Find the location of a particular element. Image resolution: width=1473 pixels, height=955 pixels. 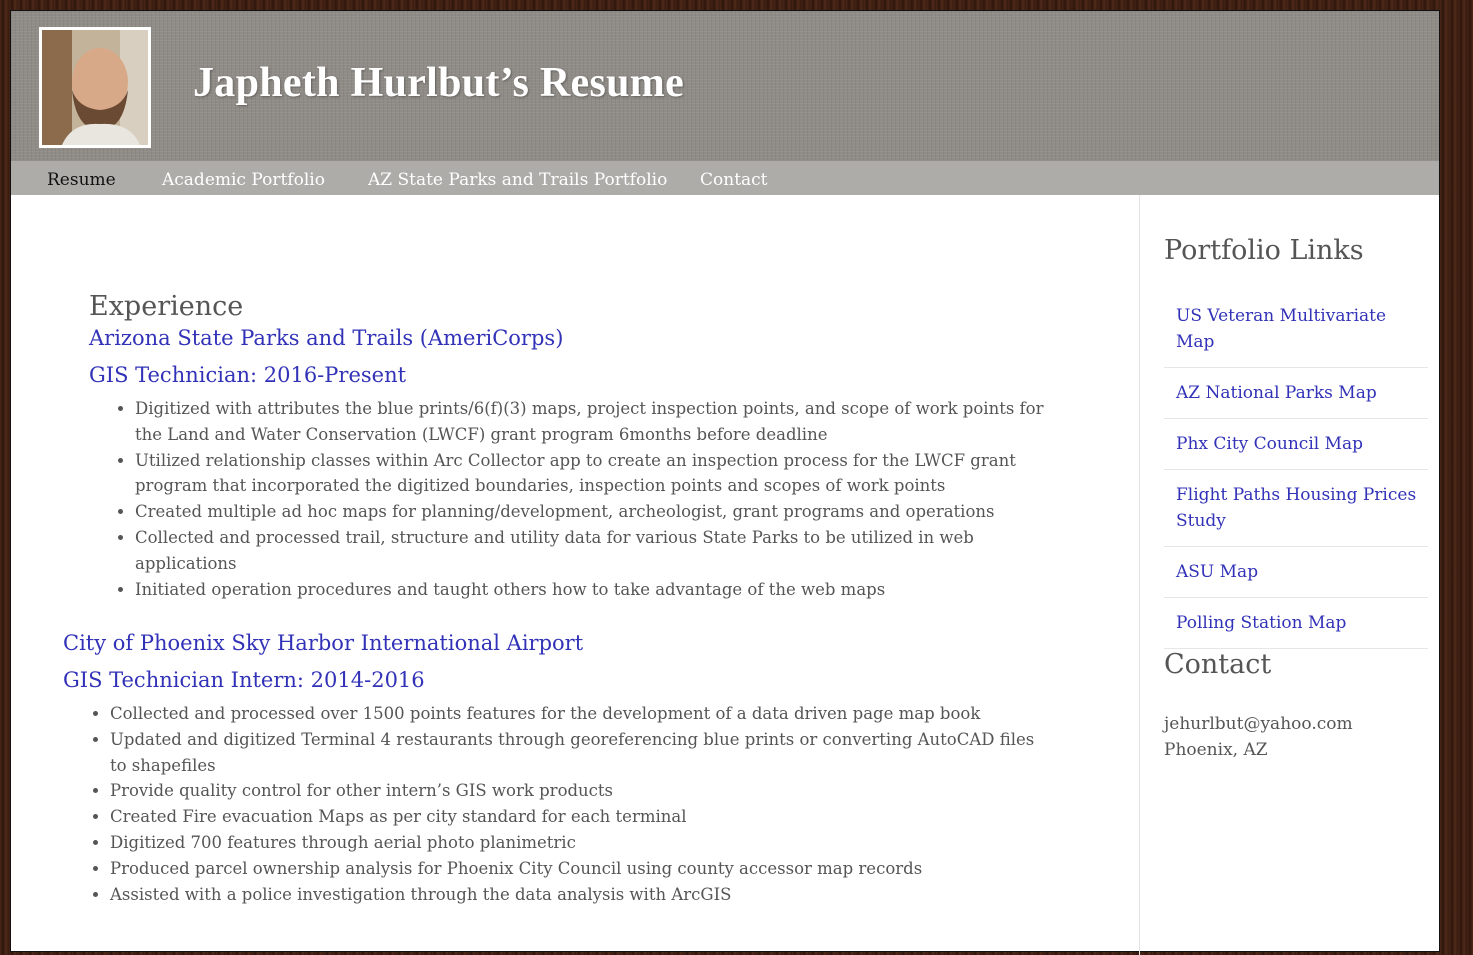

portfolio-link-us-veteran-map: US Veteran Multivariate Map is located at coordinates (1298, 329).